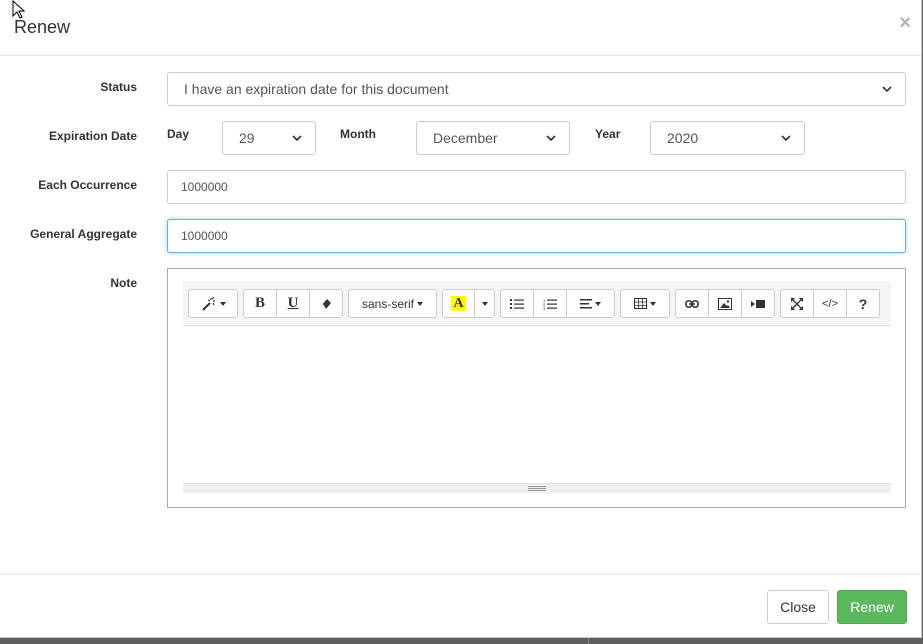 Image resolution: width=923 pixels, height=644 pixels. What do you see at coordinates (118, 87) in the screenshot?
I see `status-label: Status` at bounding box center [118, 87].